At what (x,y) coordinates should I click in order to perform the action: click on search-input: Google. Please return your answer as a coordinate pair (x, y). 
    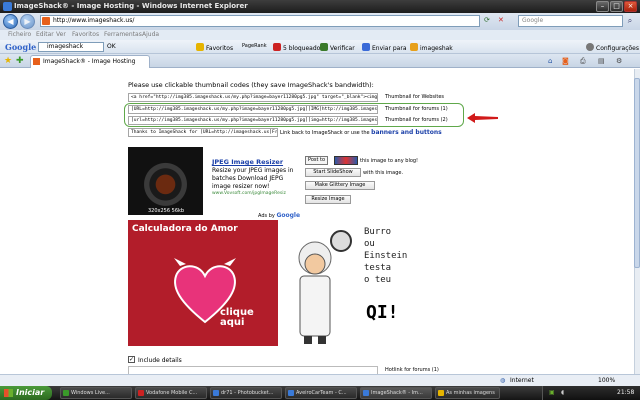
    Looking at the image, I should click on (570, 21).